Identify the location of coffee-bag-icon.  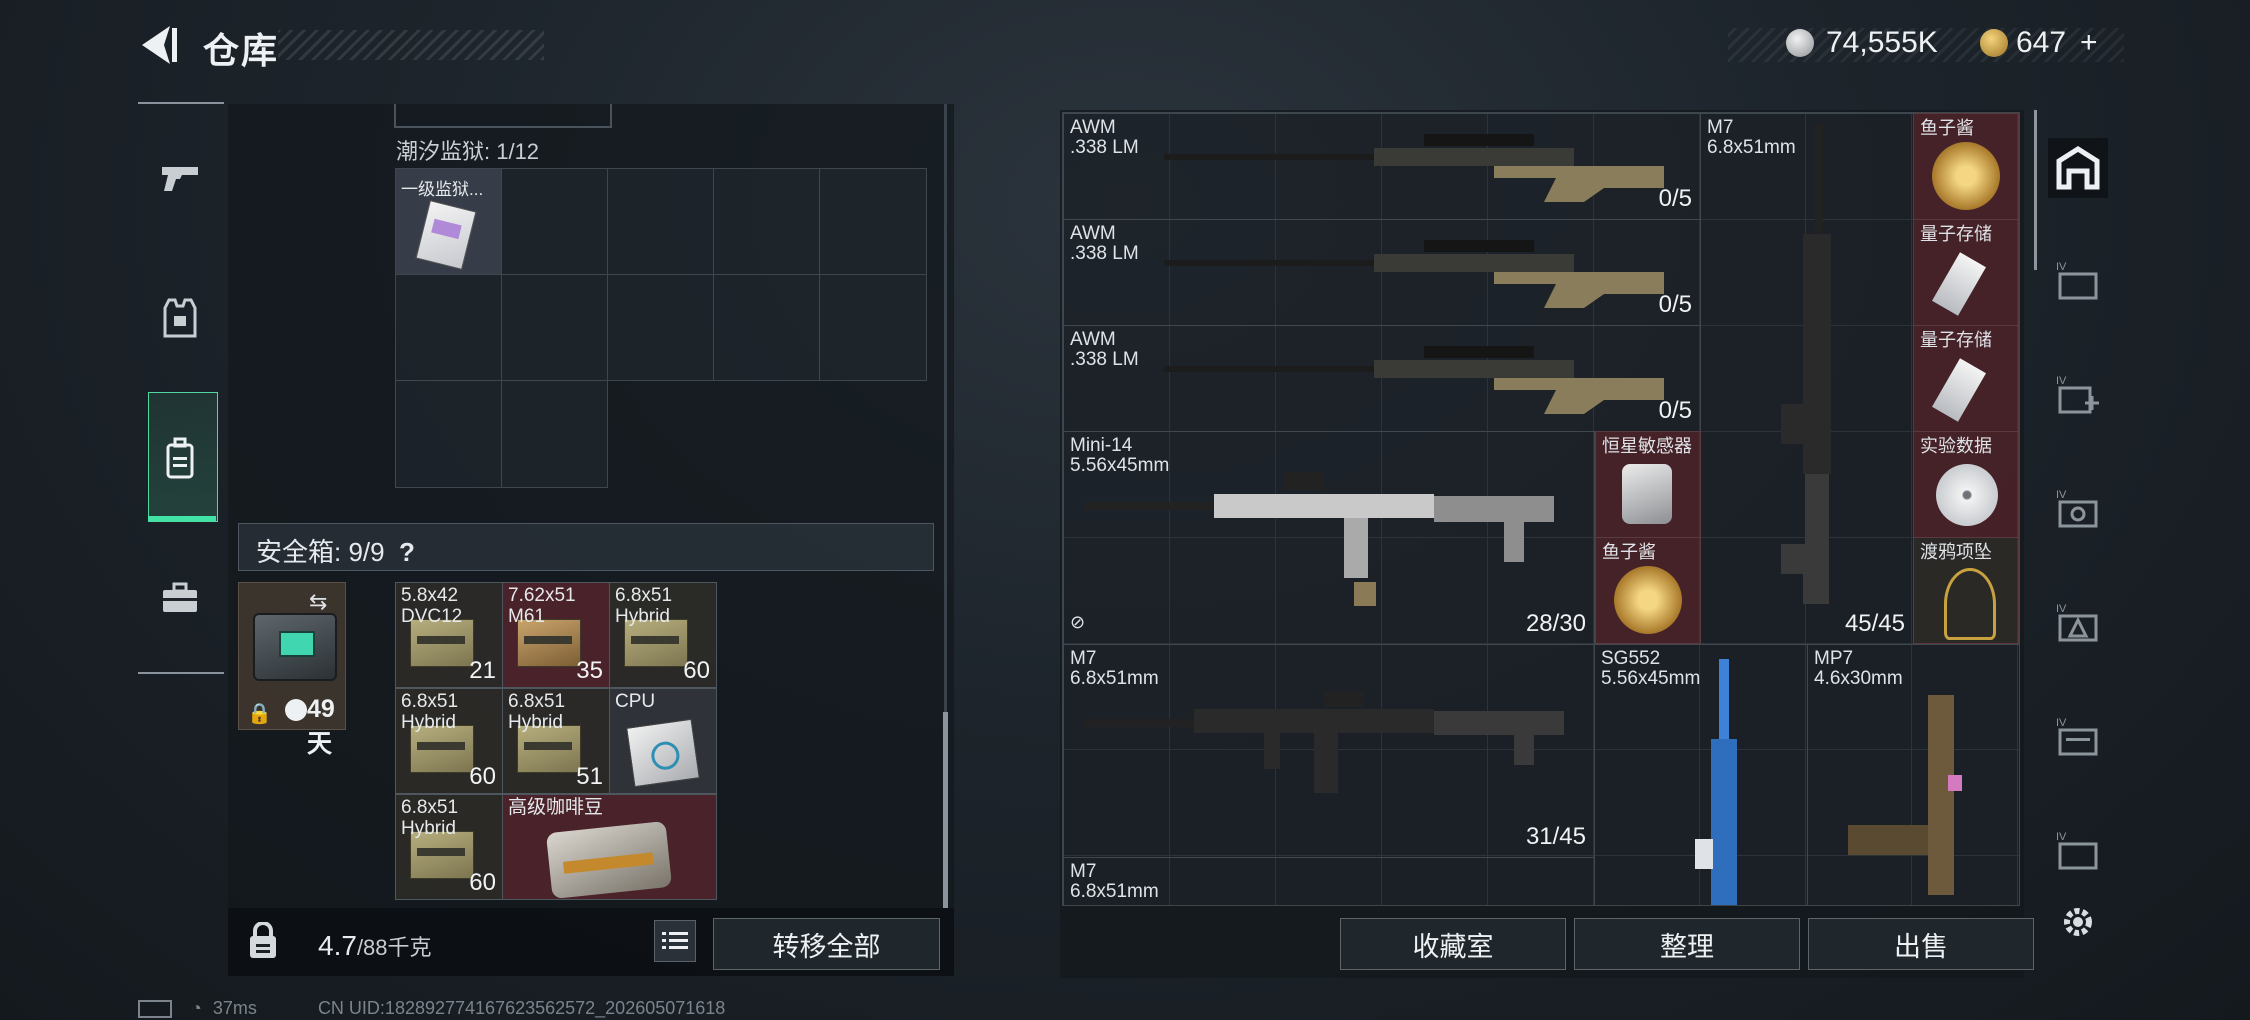
(609, 859).